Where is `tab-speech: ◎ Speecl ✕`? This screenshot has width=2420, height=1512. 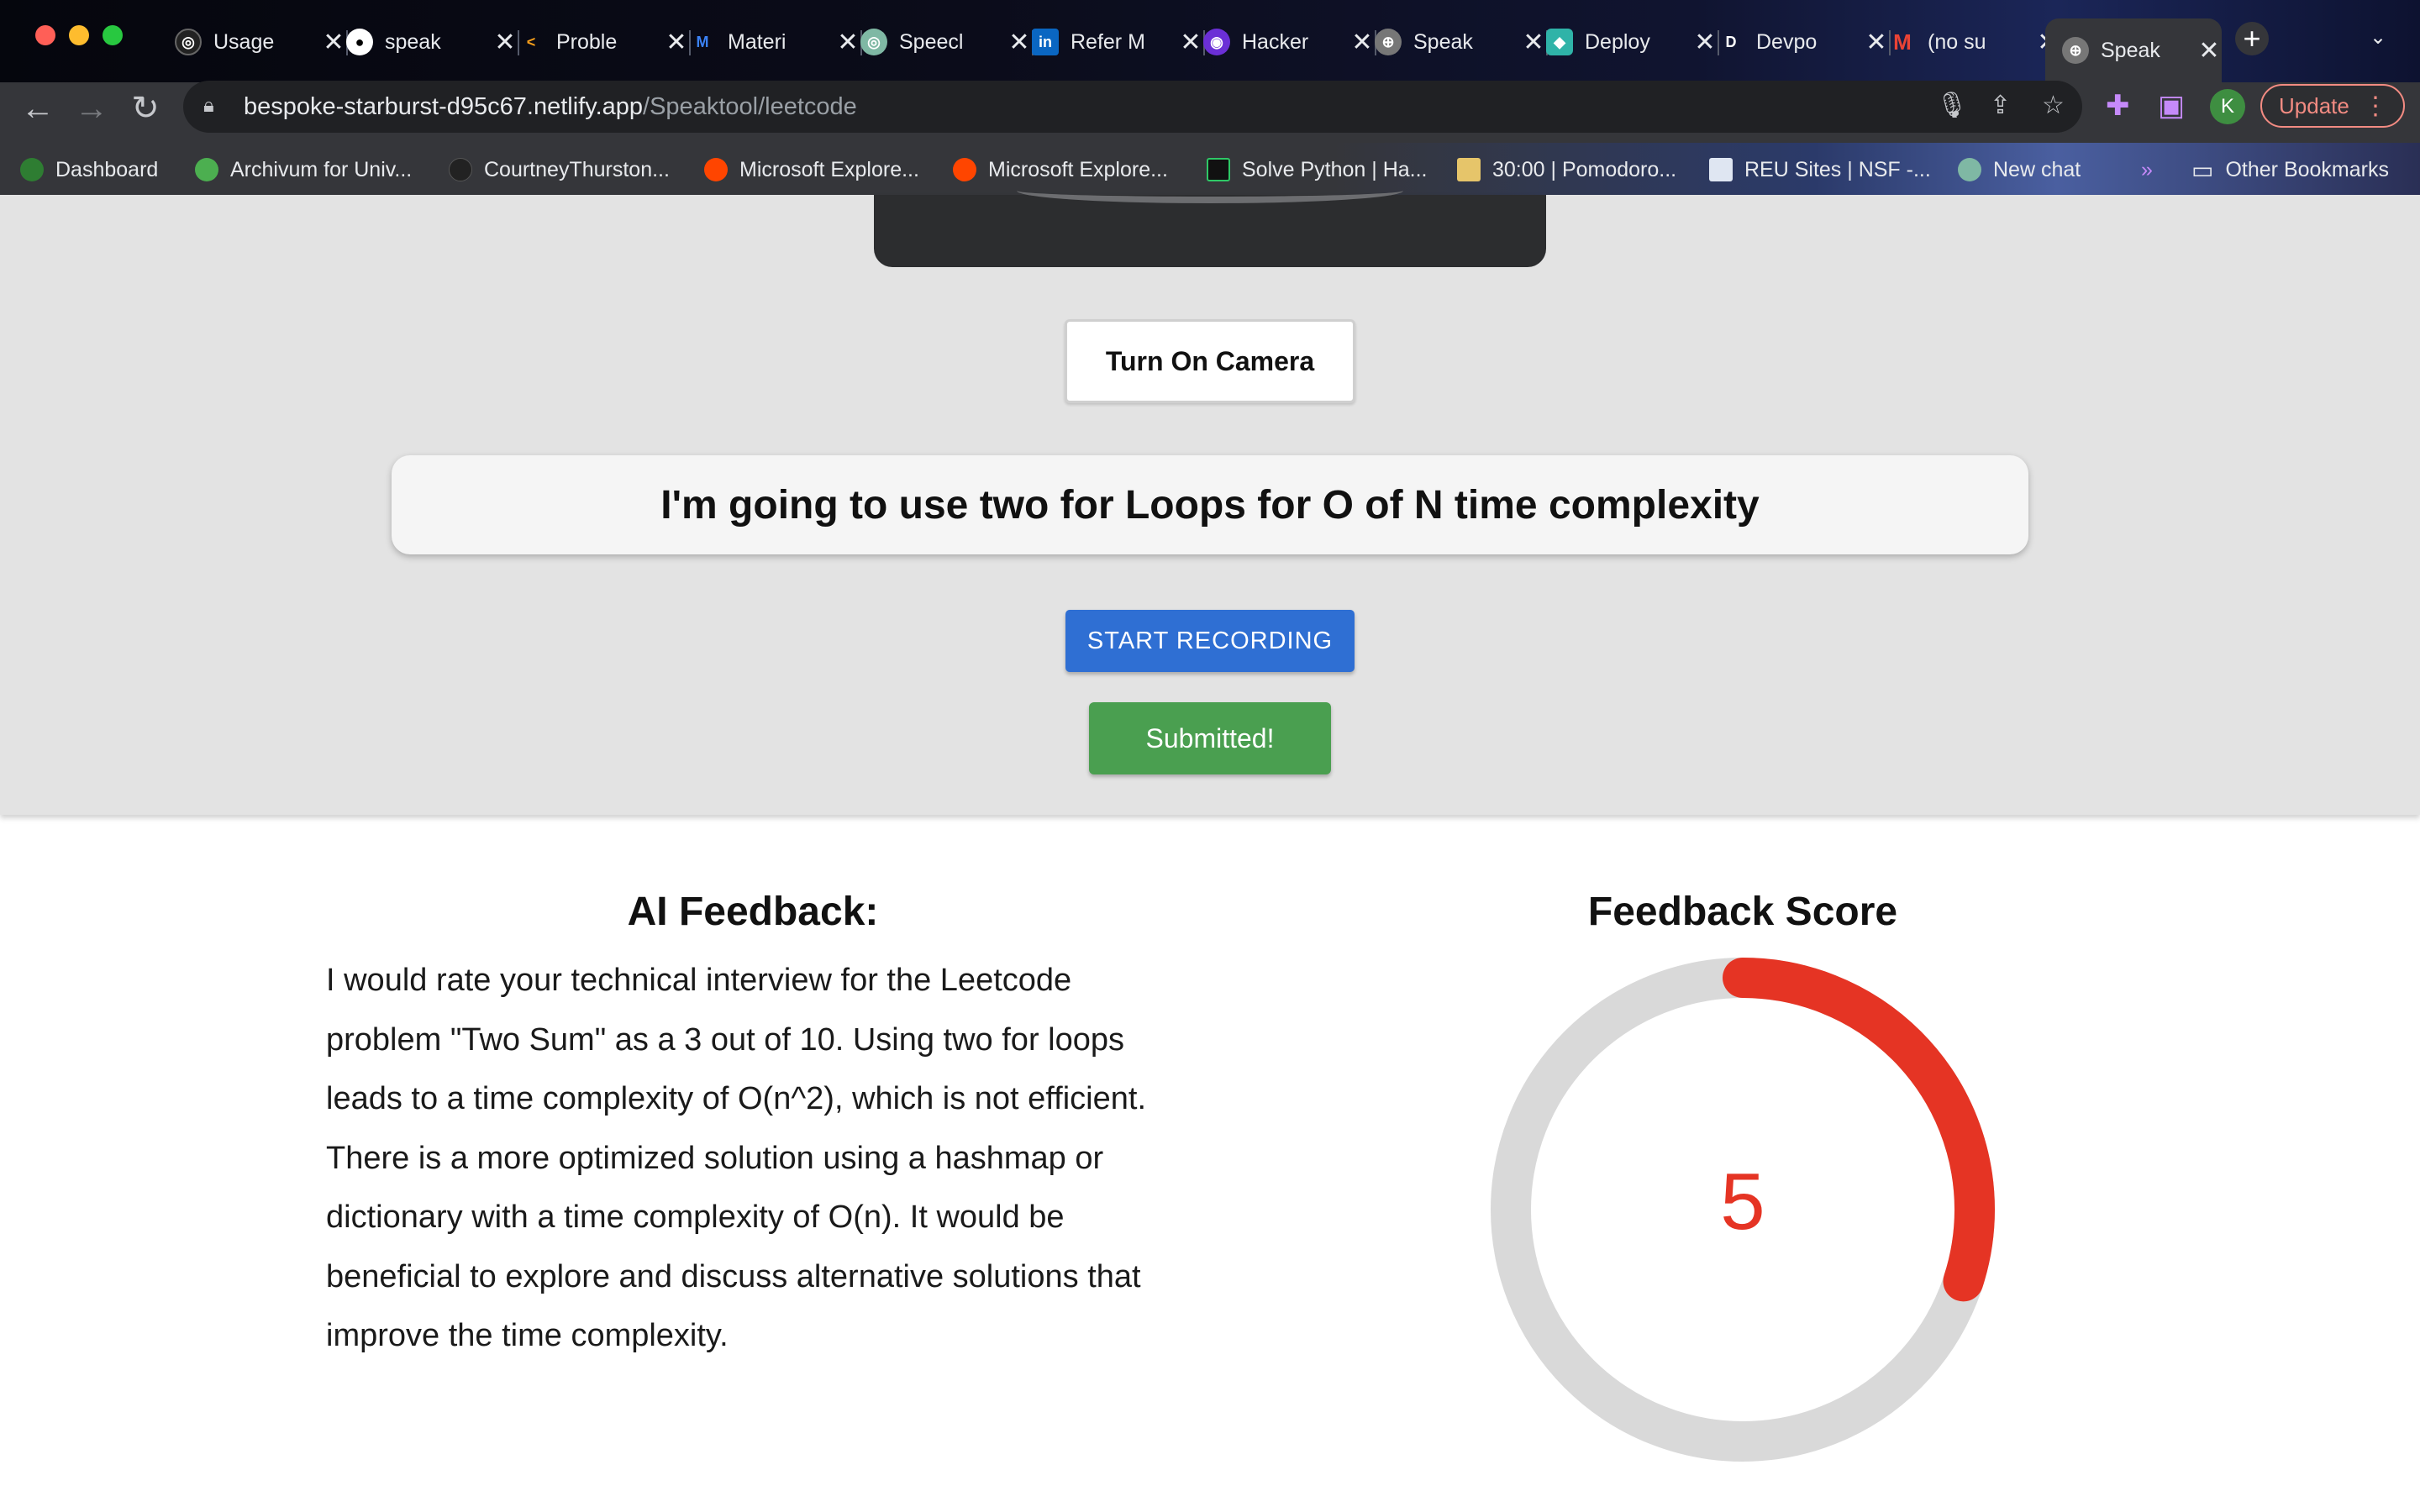
tab-speech: ◎ Speecl ✕ is located at coordinates (946, 42).